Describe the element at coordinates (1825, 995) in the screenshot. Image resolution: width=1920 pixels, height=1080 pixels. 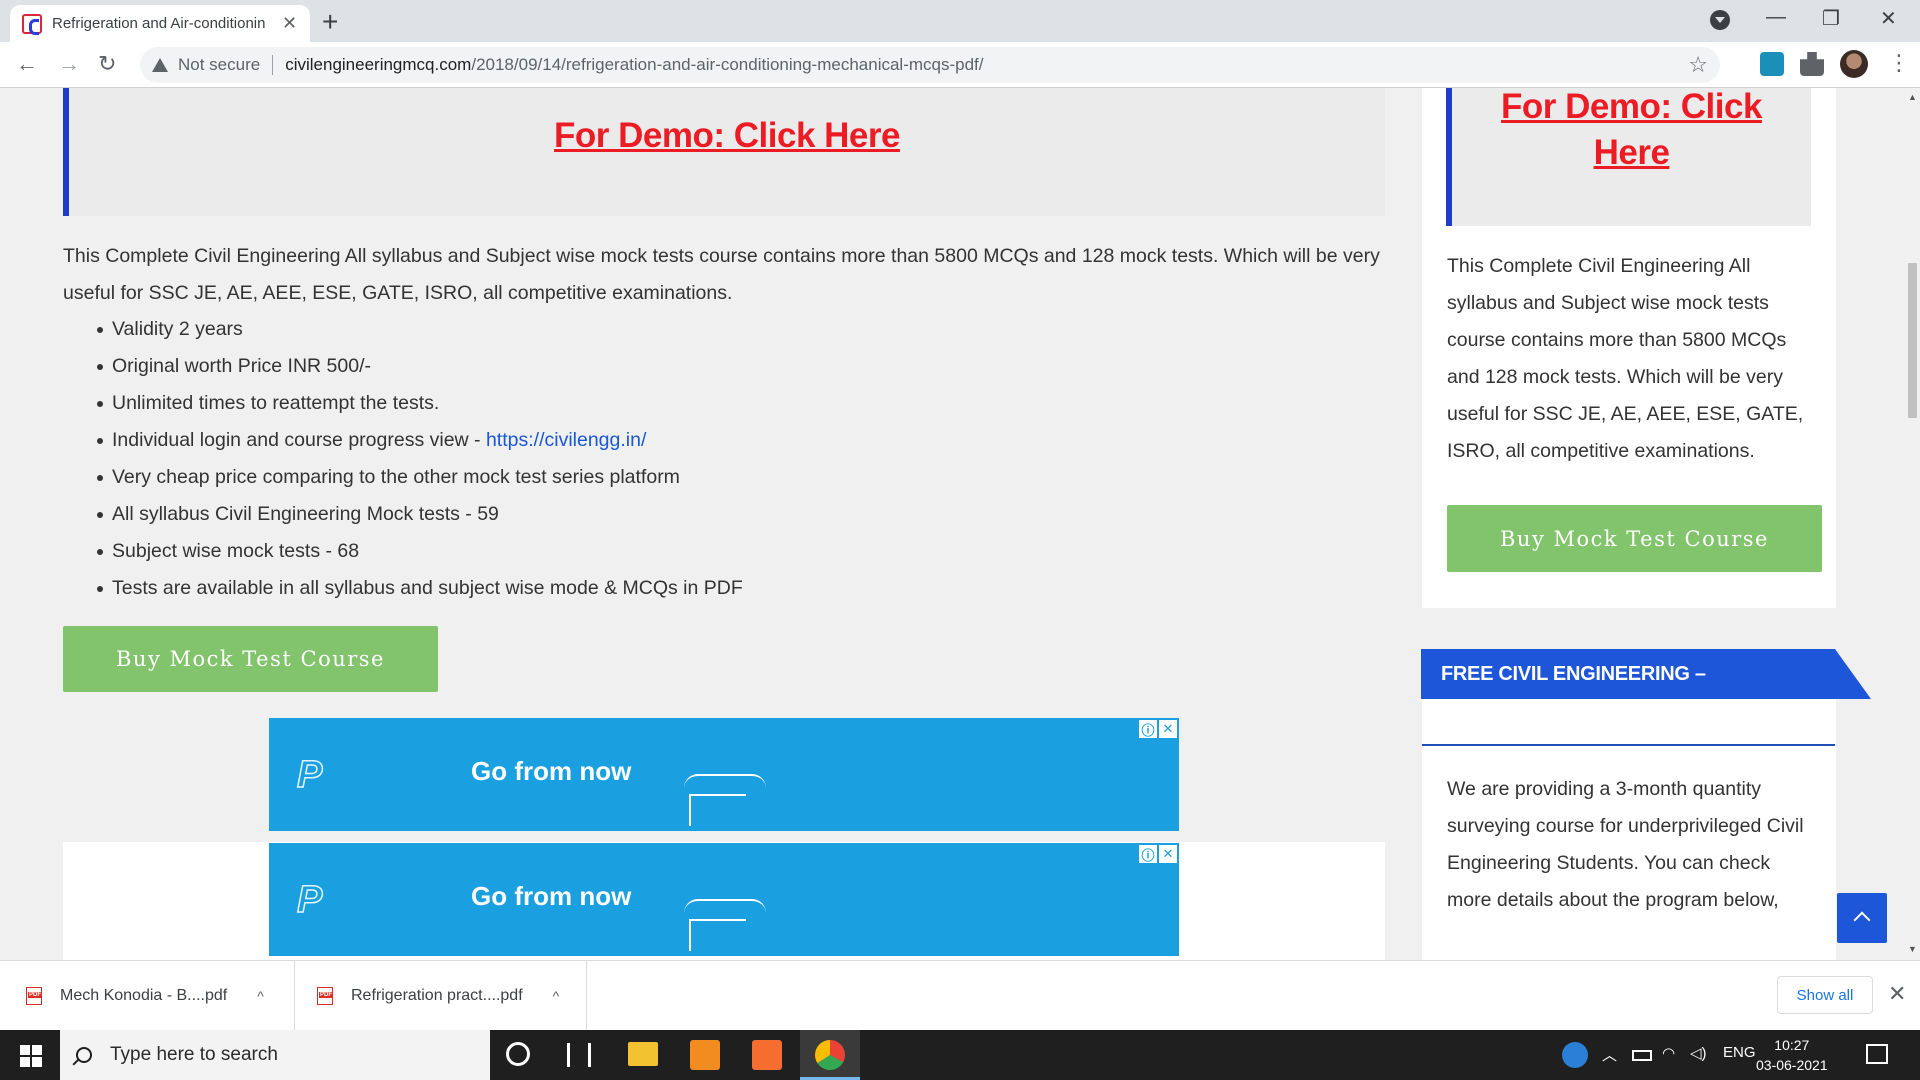
I see `show-all-downloads-button: Show all` at that location.